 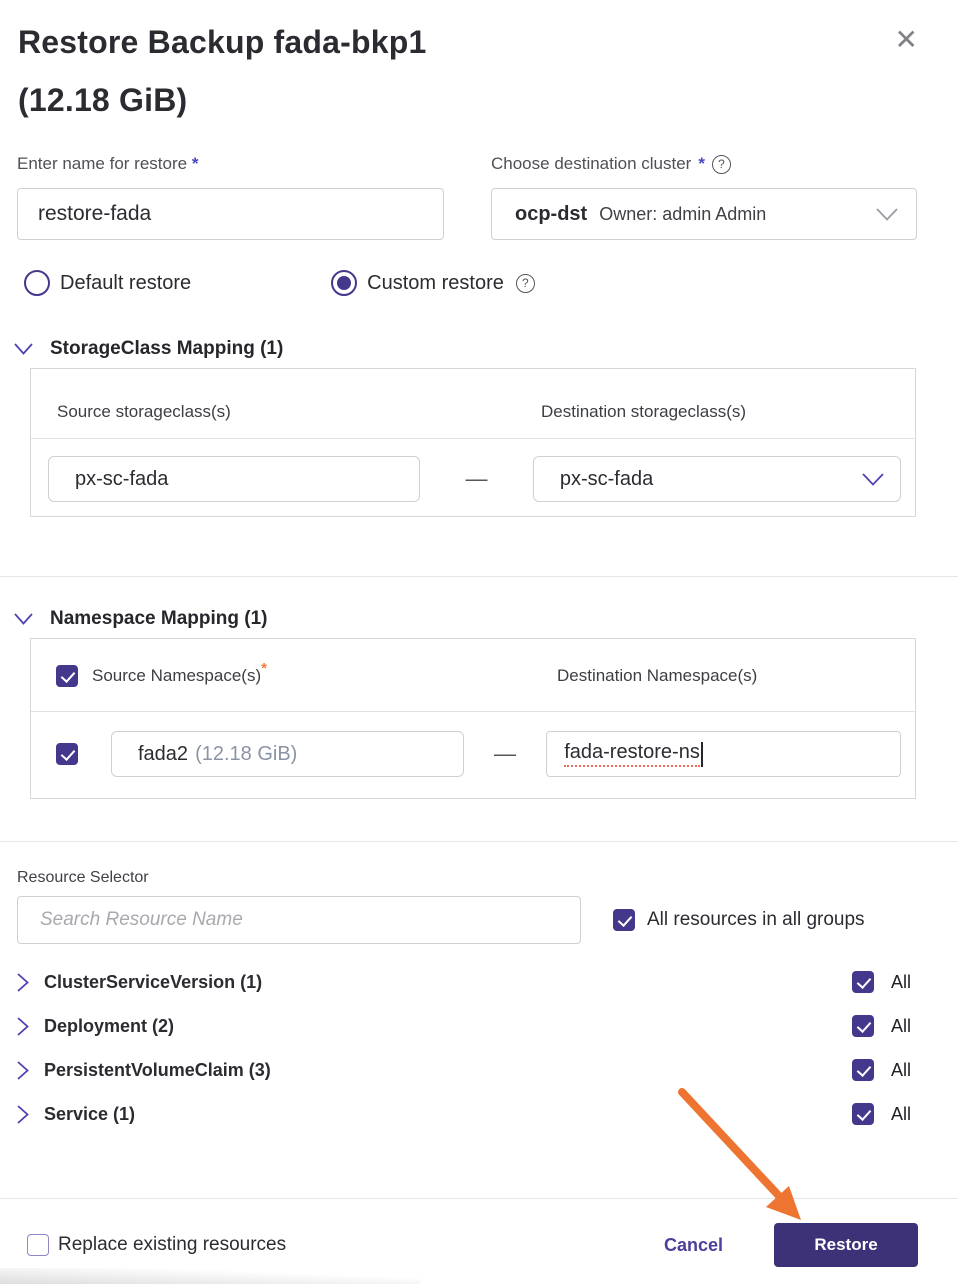 I want to click on storageclass-mapping-toggle: StorageClass Mapping (1), so click(x=486, y=349).